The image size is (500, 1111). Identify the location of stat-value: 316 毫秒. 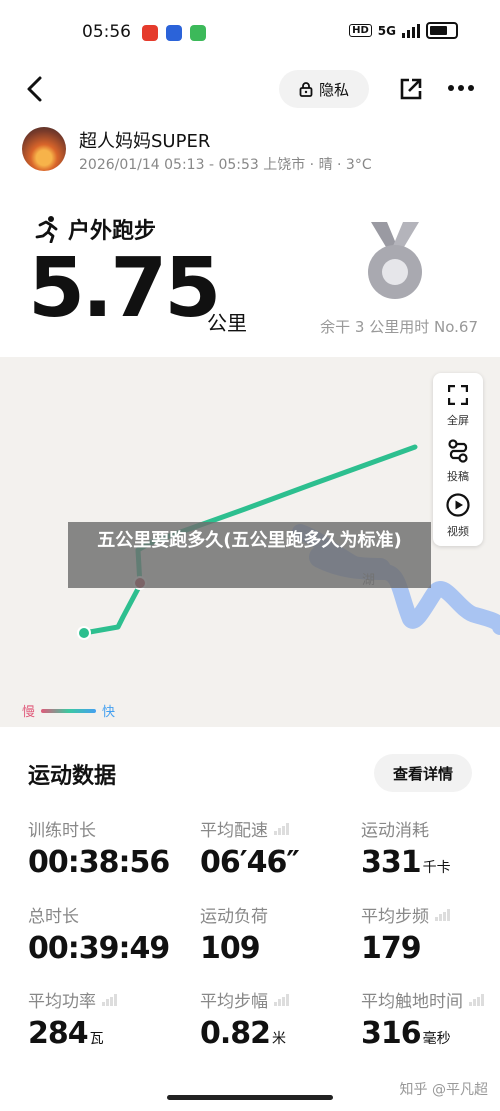
(430, 1033).